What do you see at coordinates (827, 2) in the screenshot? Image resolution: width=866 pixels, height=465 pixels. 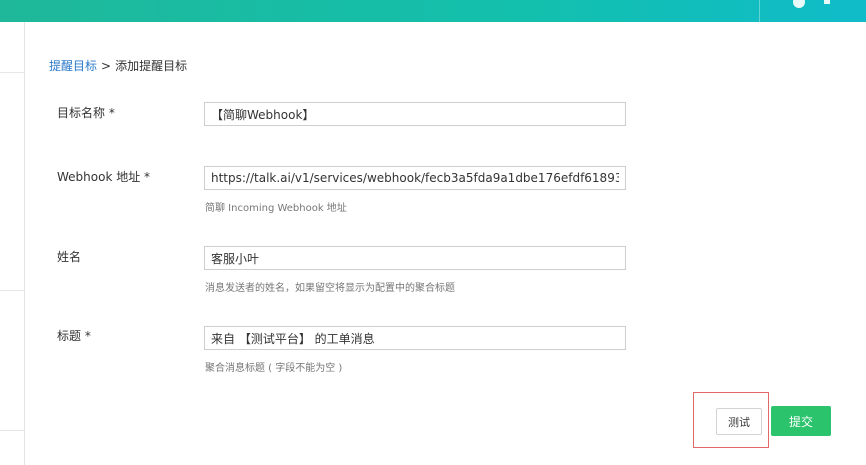 I see `chevron-down-icon` at bounding box center [827, 2].